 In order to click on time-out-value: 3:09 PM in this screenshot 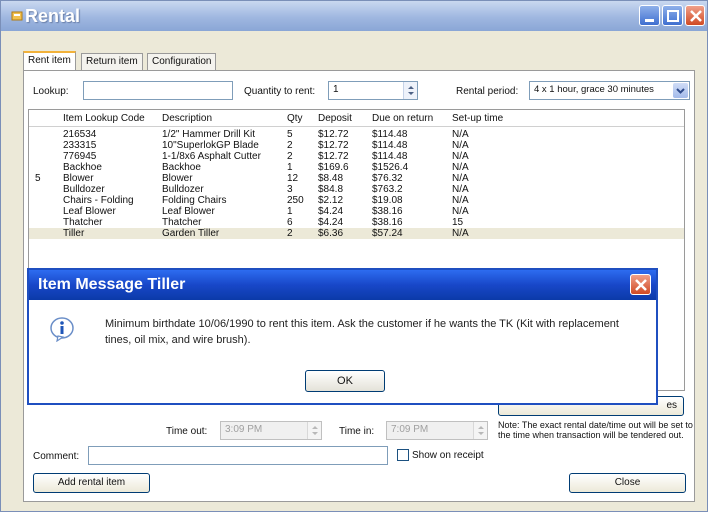, I will do `click(244, 429)`.